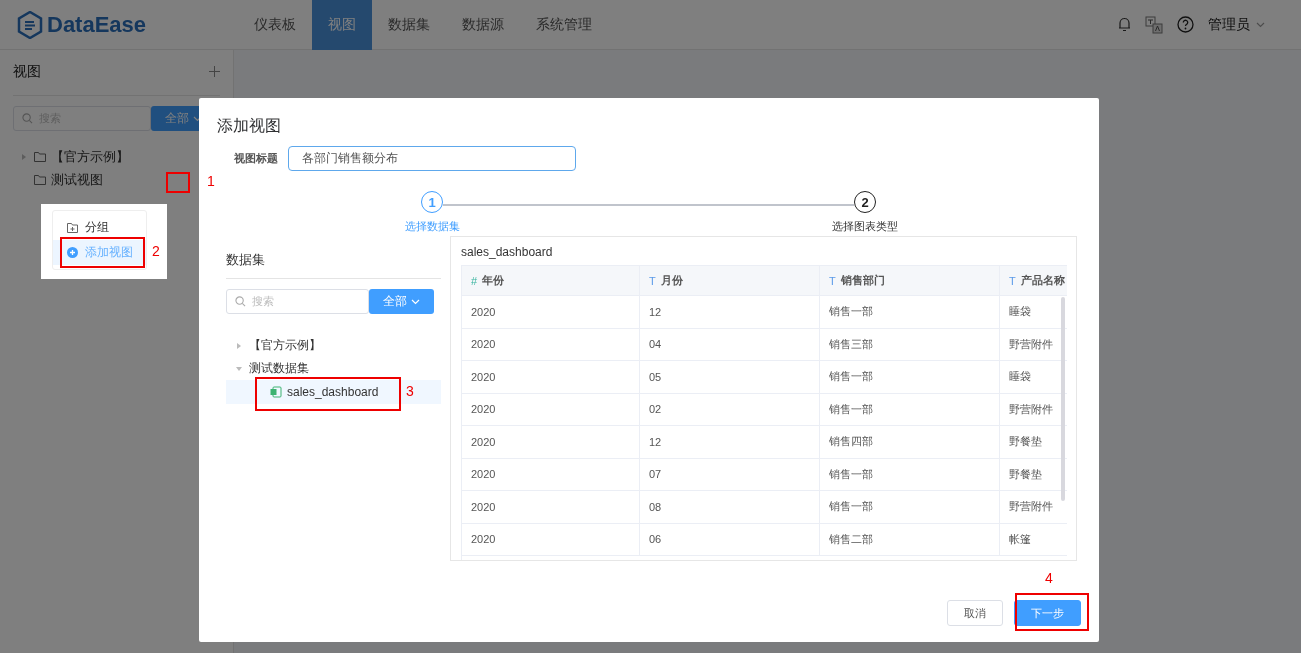 Image resolution: width=1301 pixels, height=653 pixels. I want to click on field-label: 视图标题, so click(256, 158).